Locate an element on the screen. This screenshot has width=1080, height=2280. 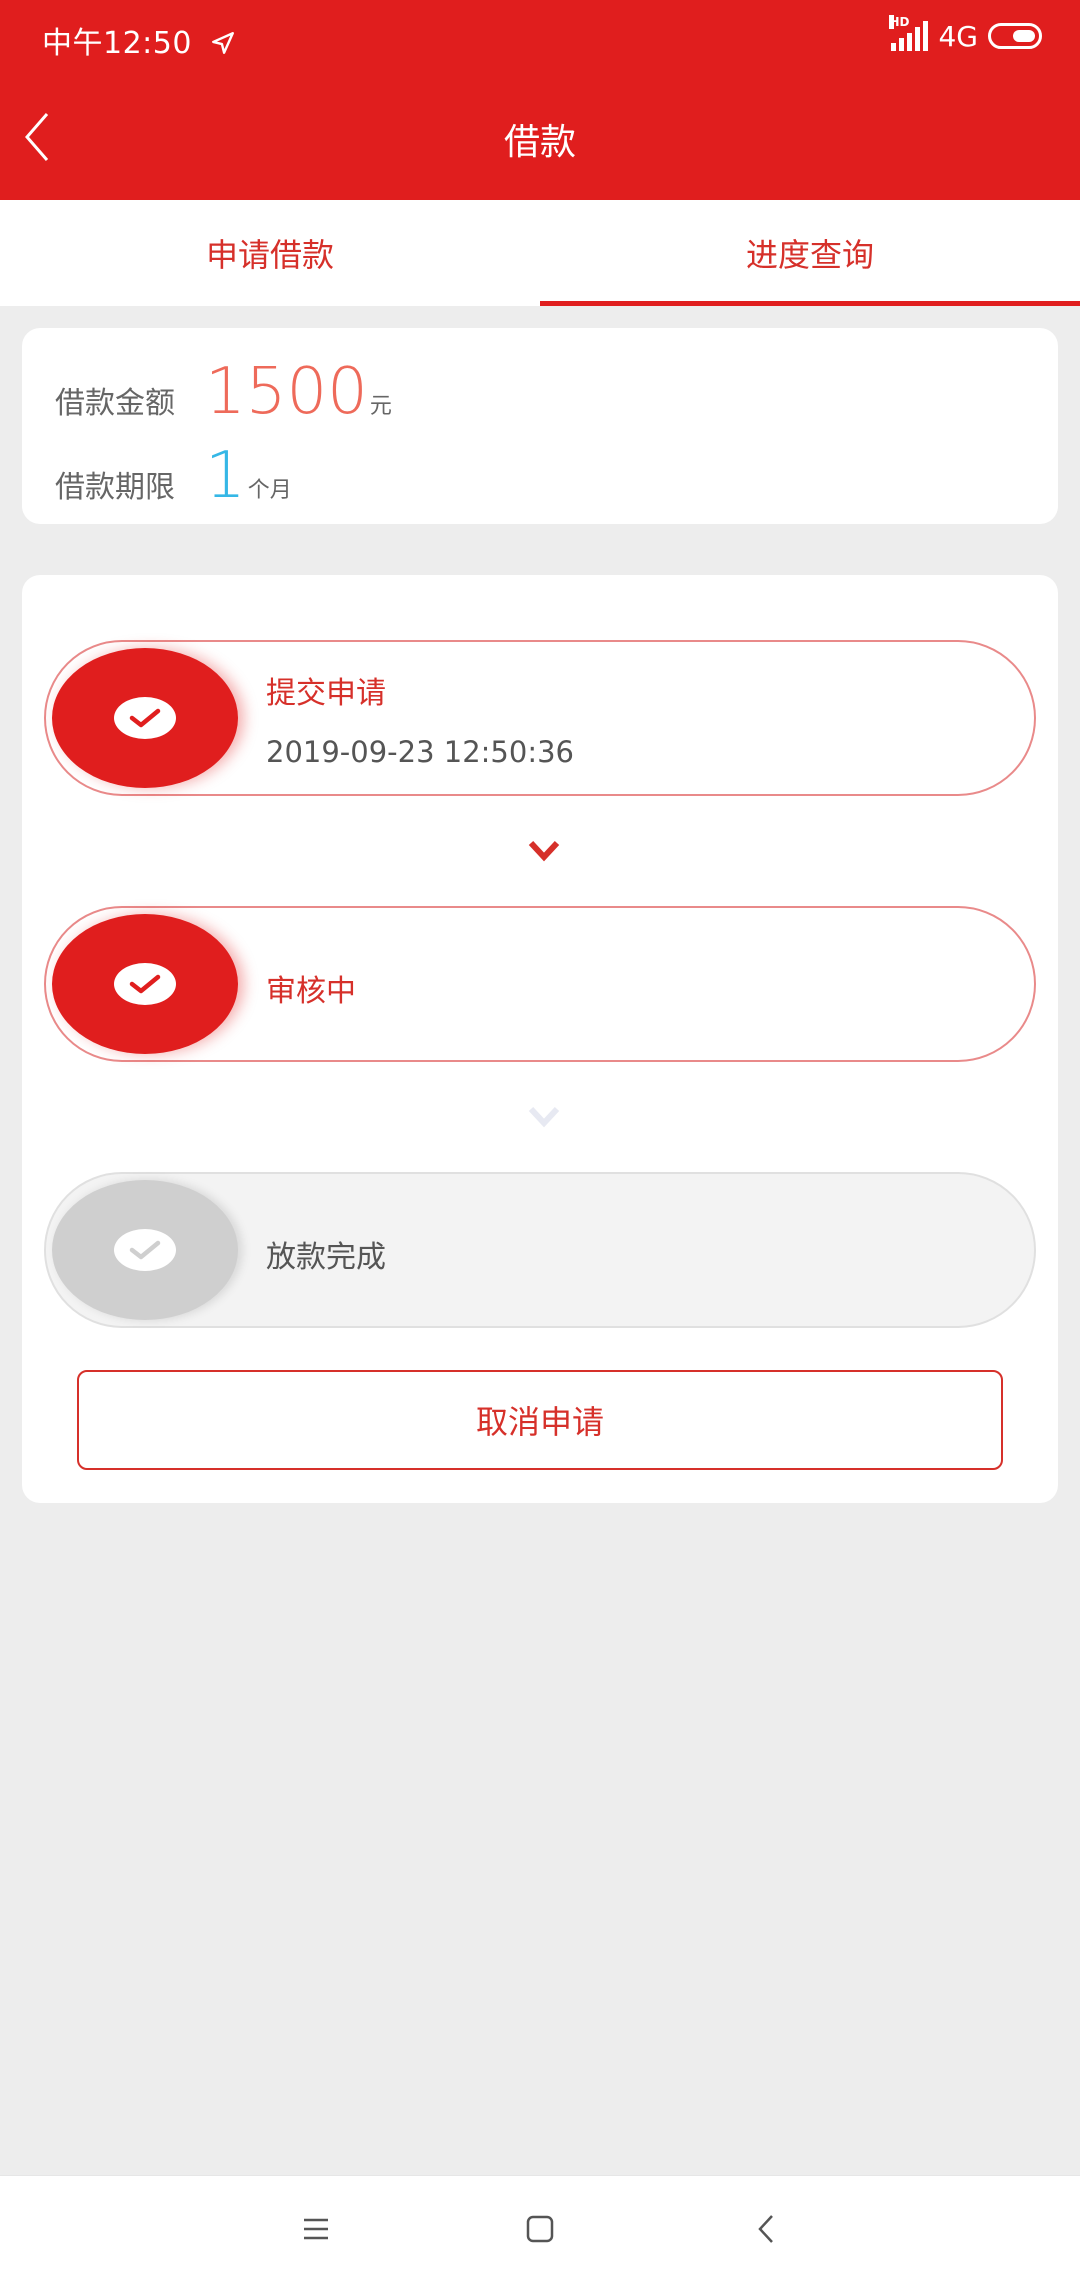
status-time: 中午12:50 is located at coordinates (139, 40).